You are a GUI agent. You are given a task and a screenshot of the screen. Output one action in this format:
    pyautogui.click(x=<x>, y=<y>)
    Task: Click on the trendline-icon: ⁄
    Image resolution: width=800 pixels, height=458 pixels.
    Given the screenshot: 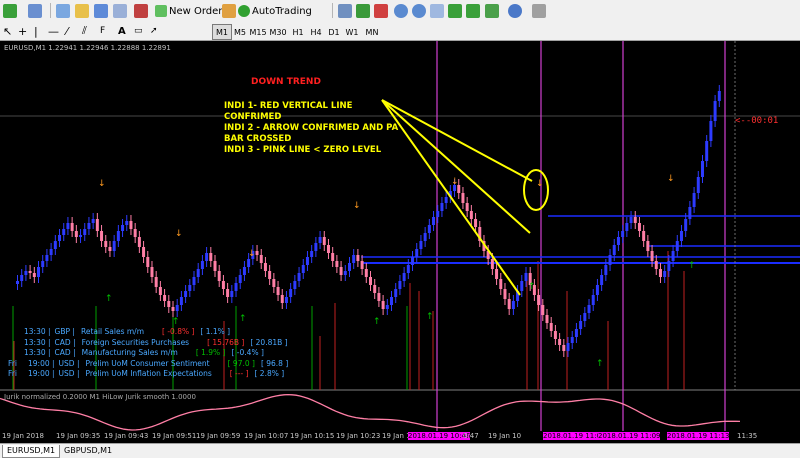 What is the action you would take?
    pyautogui.click(x=67, y=31)
    